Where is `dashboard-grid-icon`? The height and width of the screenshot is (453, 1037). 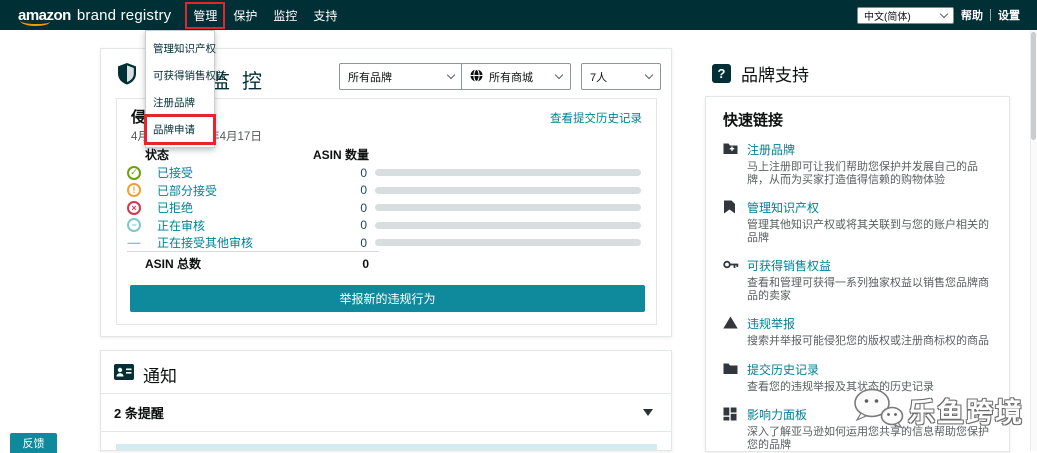
dashboard-grid-icon is located at coordinates (731, 428).